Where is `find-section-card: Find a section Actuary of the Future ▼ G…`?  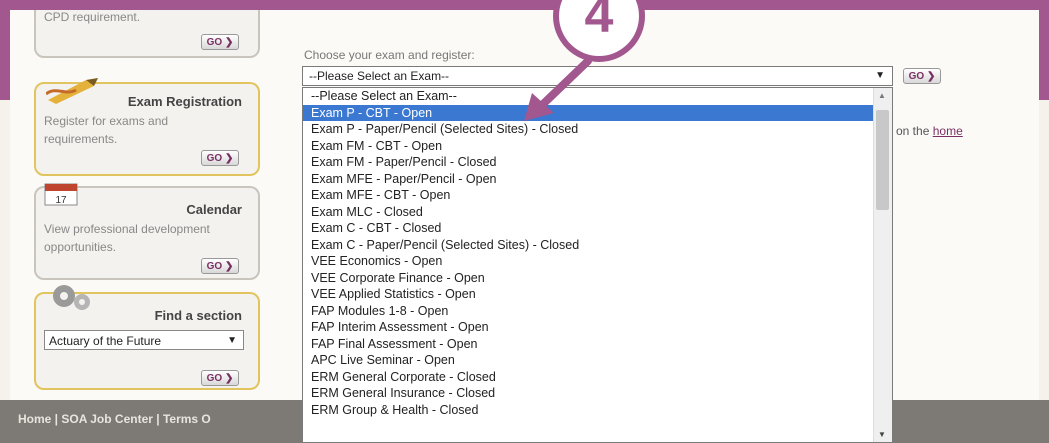 find-section-card: Find a section Actuary of the Future ▼ G… is located at coordinates (147, 337).